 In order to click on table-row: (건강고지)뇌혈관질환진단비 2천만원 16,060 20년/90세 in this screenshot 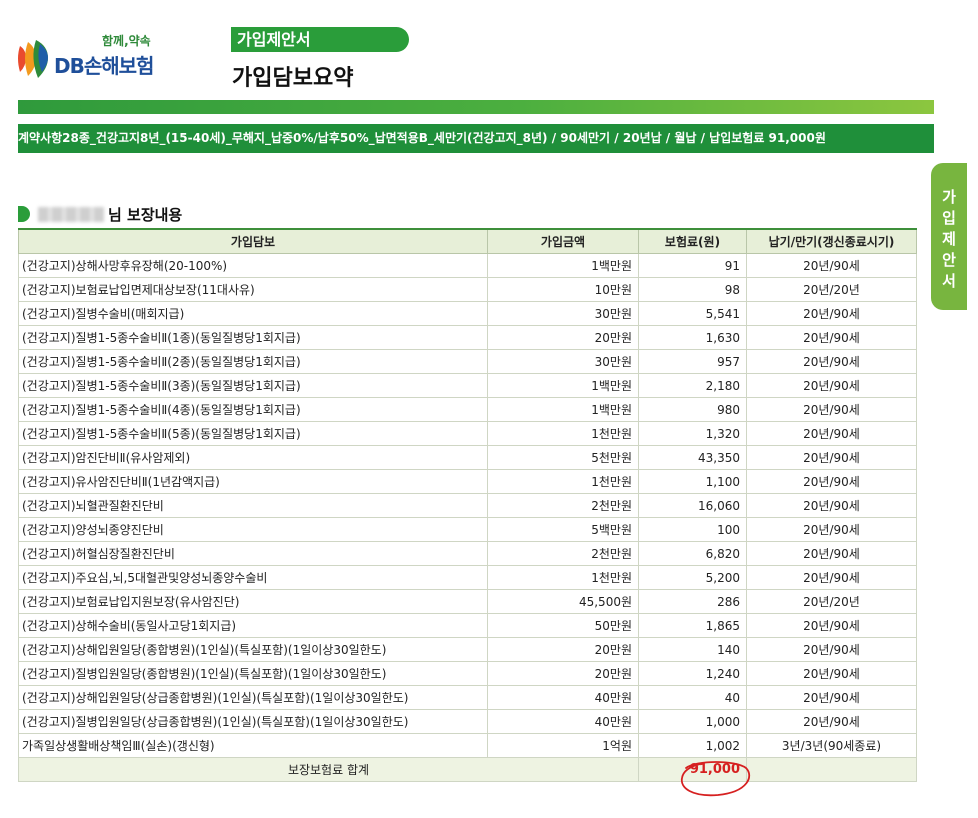, I will do `click(467, 505)`.